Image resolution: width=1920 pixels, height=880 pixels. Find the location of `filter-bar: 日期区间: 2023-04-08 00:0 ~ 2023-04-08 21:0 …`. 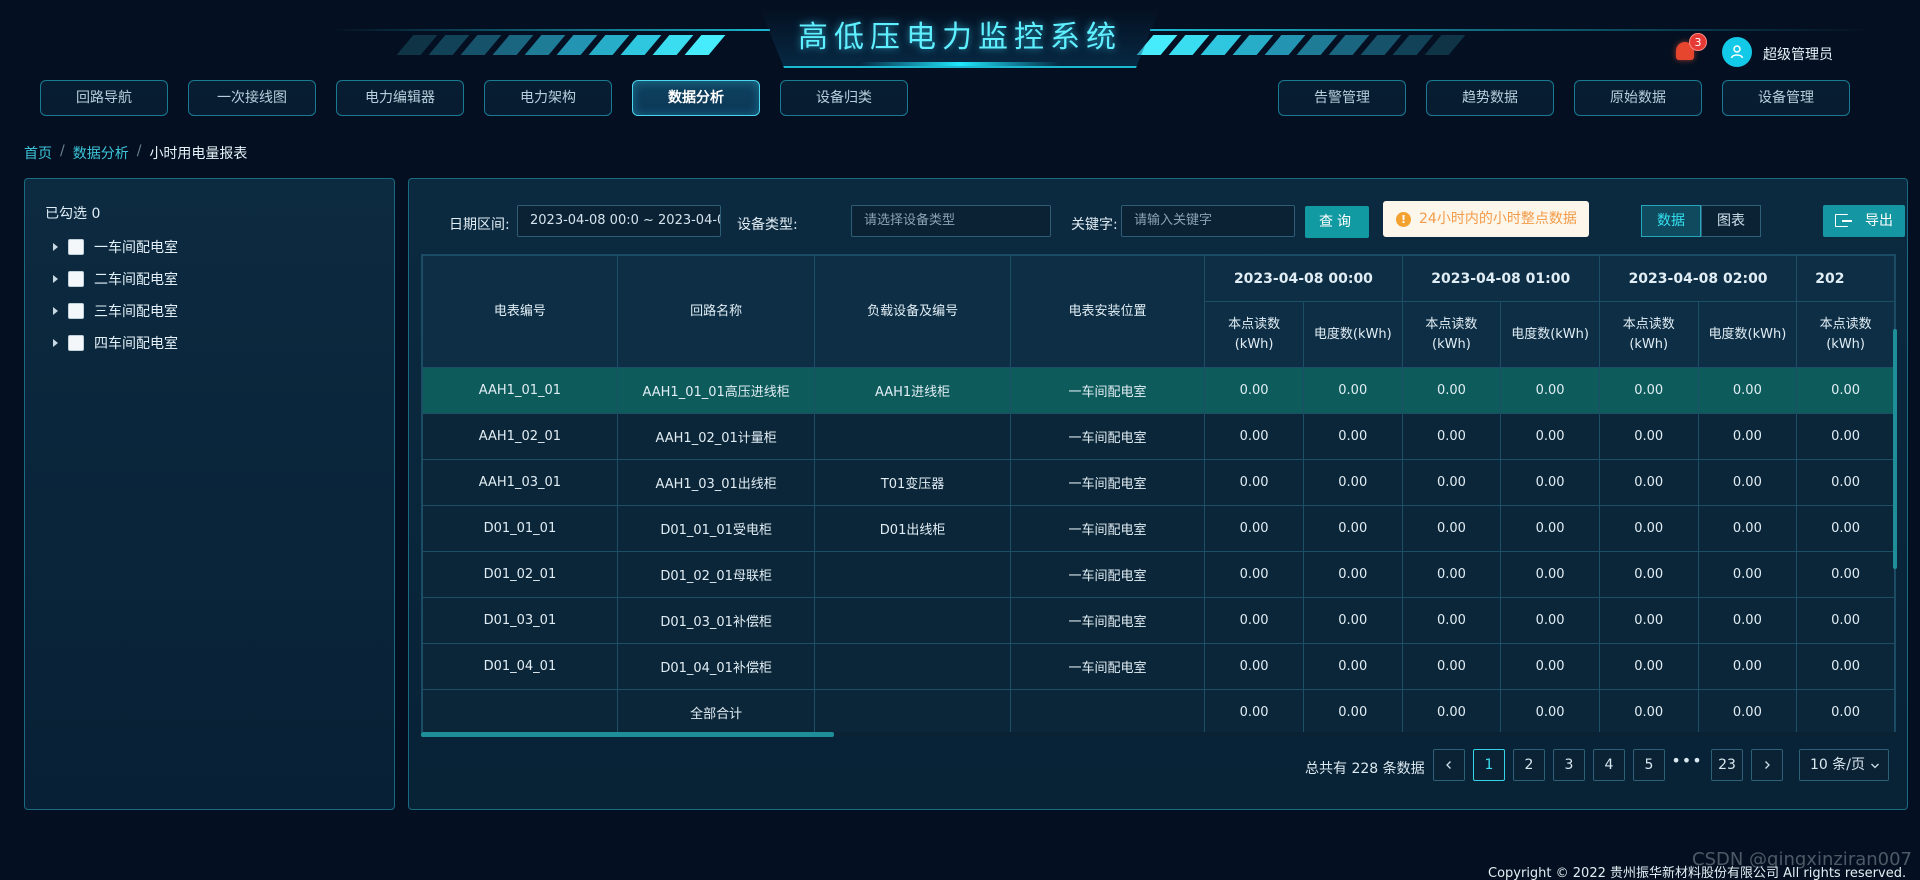

filter-bar: 日期区间: 2023-04-08 00:0 ~ 2023-04-08 21:0 … is located at coordinates (1173, 220).